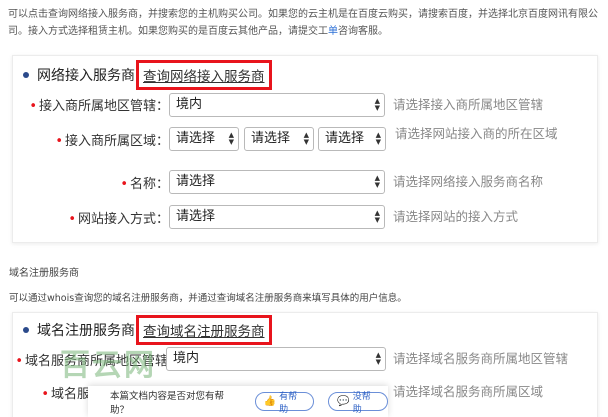 The width and height of the screenshot is (608, 417). What do you see at coordinates (279, 139) in the screenshot?
I see `city-select: 请选择 ▲ ▼` at bounding box center [279, 139].